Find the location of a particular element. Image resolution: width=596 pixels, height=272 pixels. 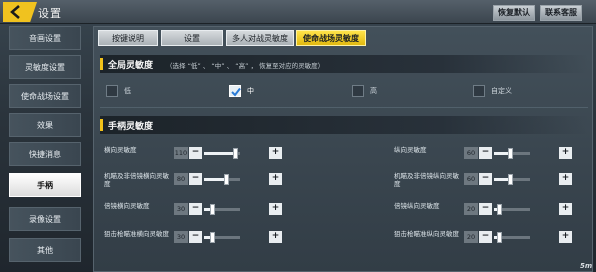

section-note: （选择 “低” 、 “中” 、 “高” ， 恢复至对应的灵敏度） is located at coordinates (245, 66).